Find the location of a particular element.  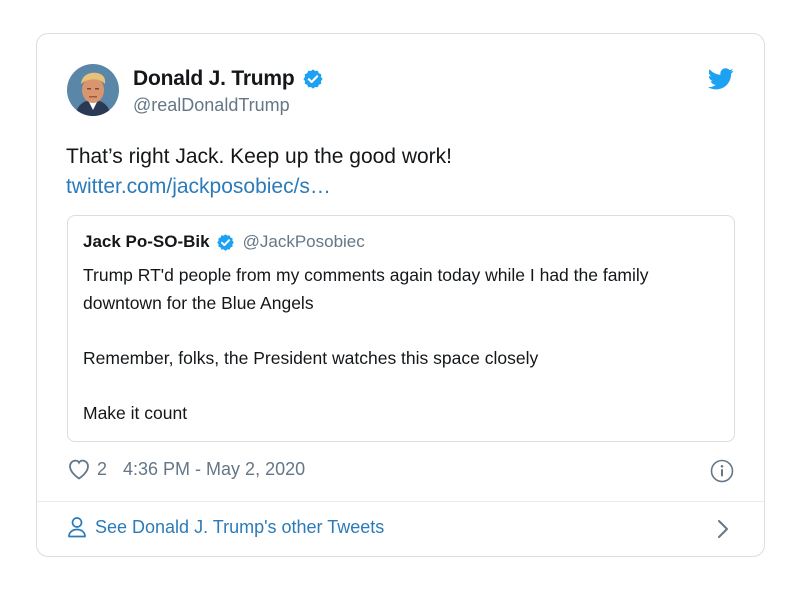

quoted-tweet-paragraph: Make it count is located at coordinates (135, 413).